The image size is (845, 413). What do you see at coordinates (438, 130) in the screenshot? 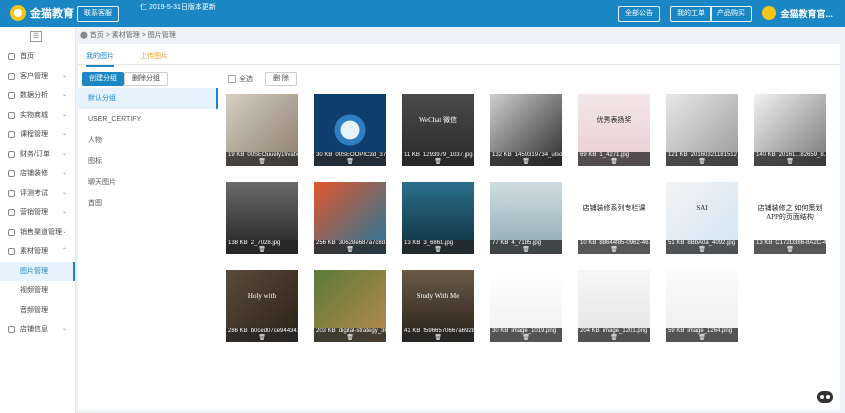
I see `image-thumbnail: WeChat 微信 11 KB 1293979_1037.jpg 🗑` at bounding box center [438, 130].